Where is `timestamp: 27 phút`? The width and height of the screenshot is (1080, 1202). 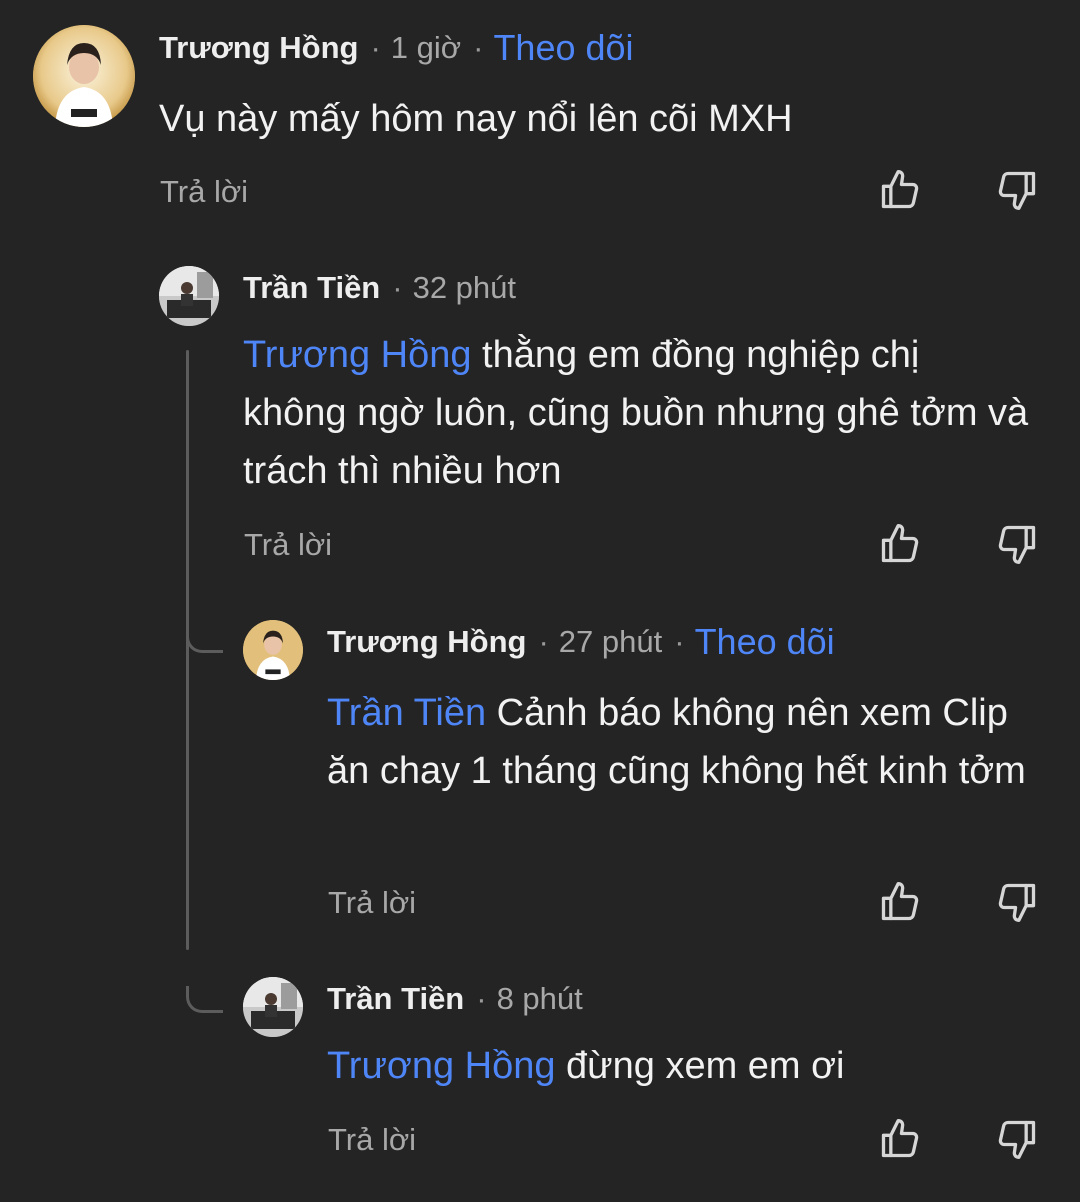 timestamp: 27 phút is located at coordinates (610, 641).